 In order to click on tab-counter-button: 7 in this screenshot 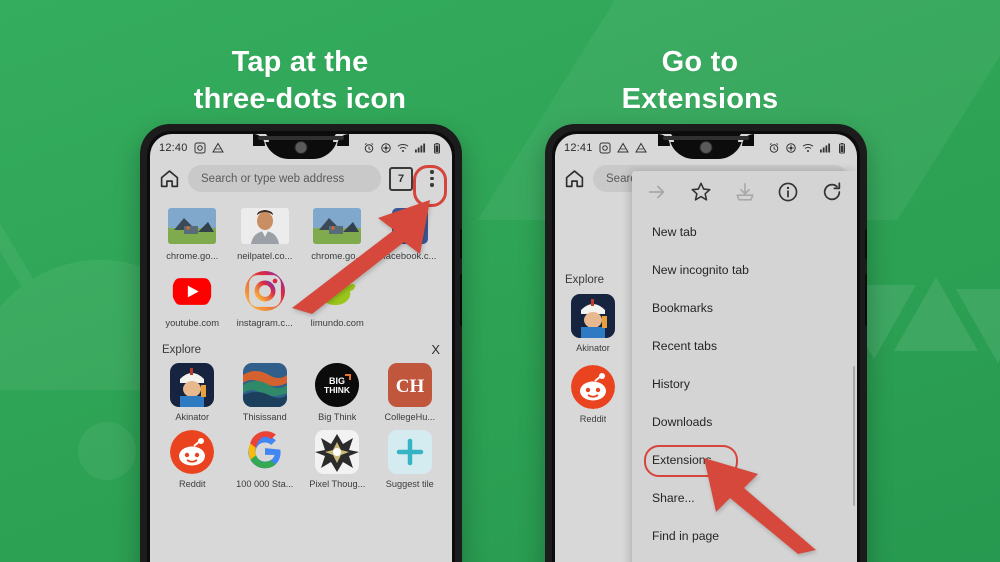, I will do `click(401, 178)`.